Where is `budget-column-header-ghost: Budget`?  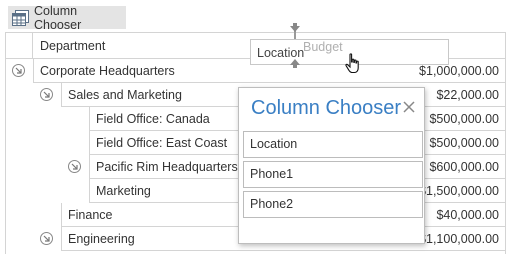
budget-column-header-ghost: Budget is located at coordinates (323, 47).